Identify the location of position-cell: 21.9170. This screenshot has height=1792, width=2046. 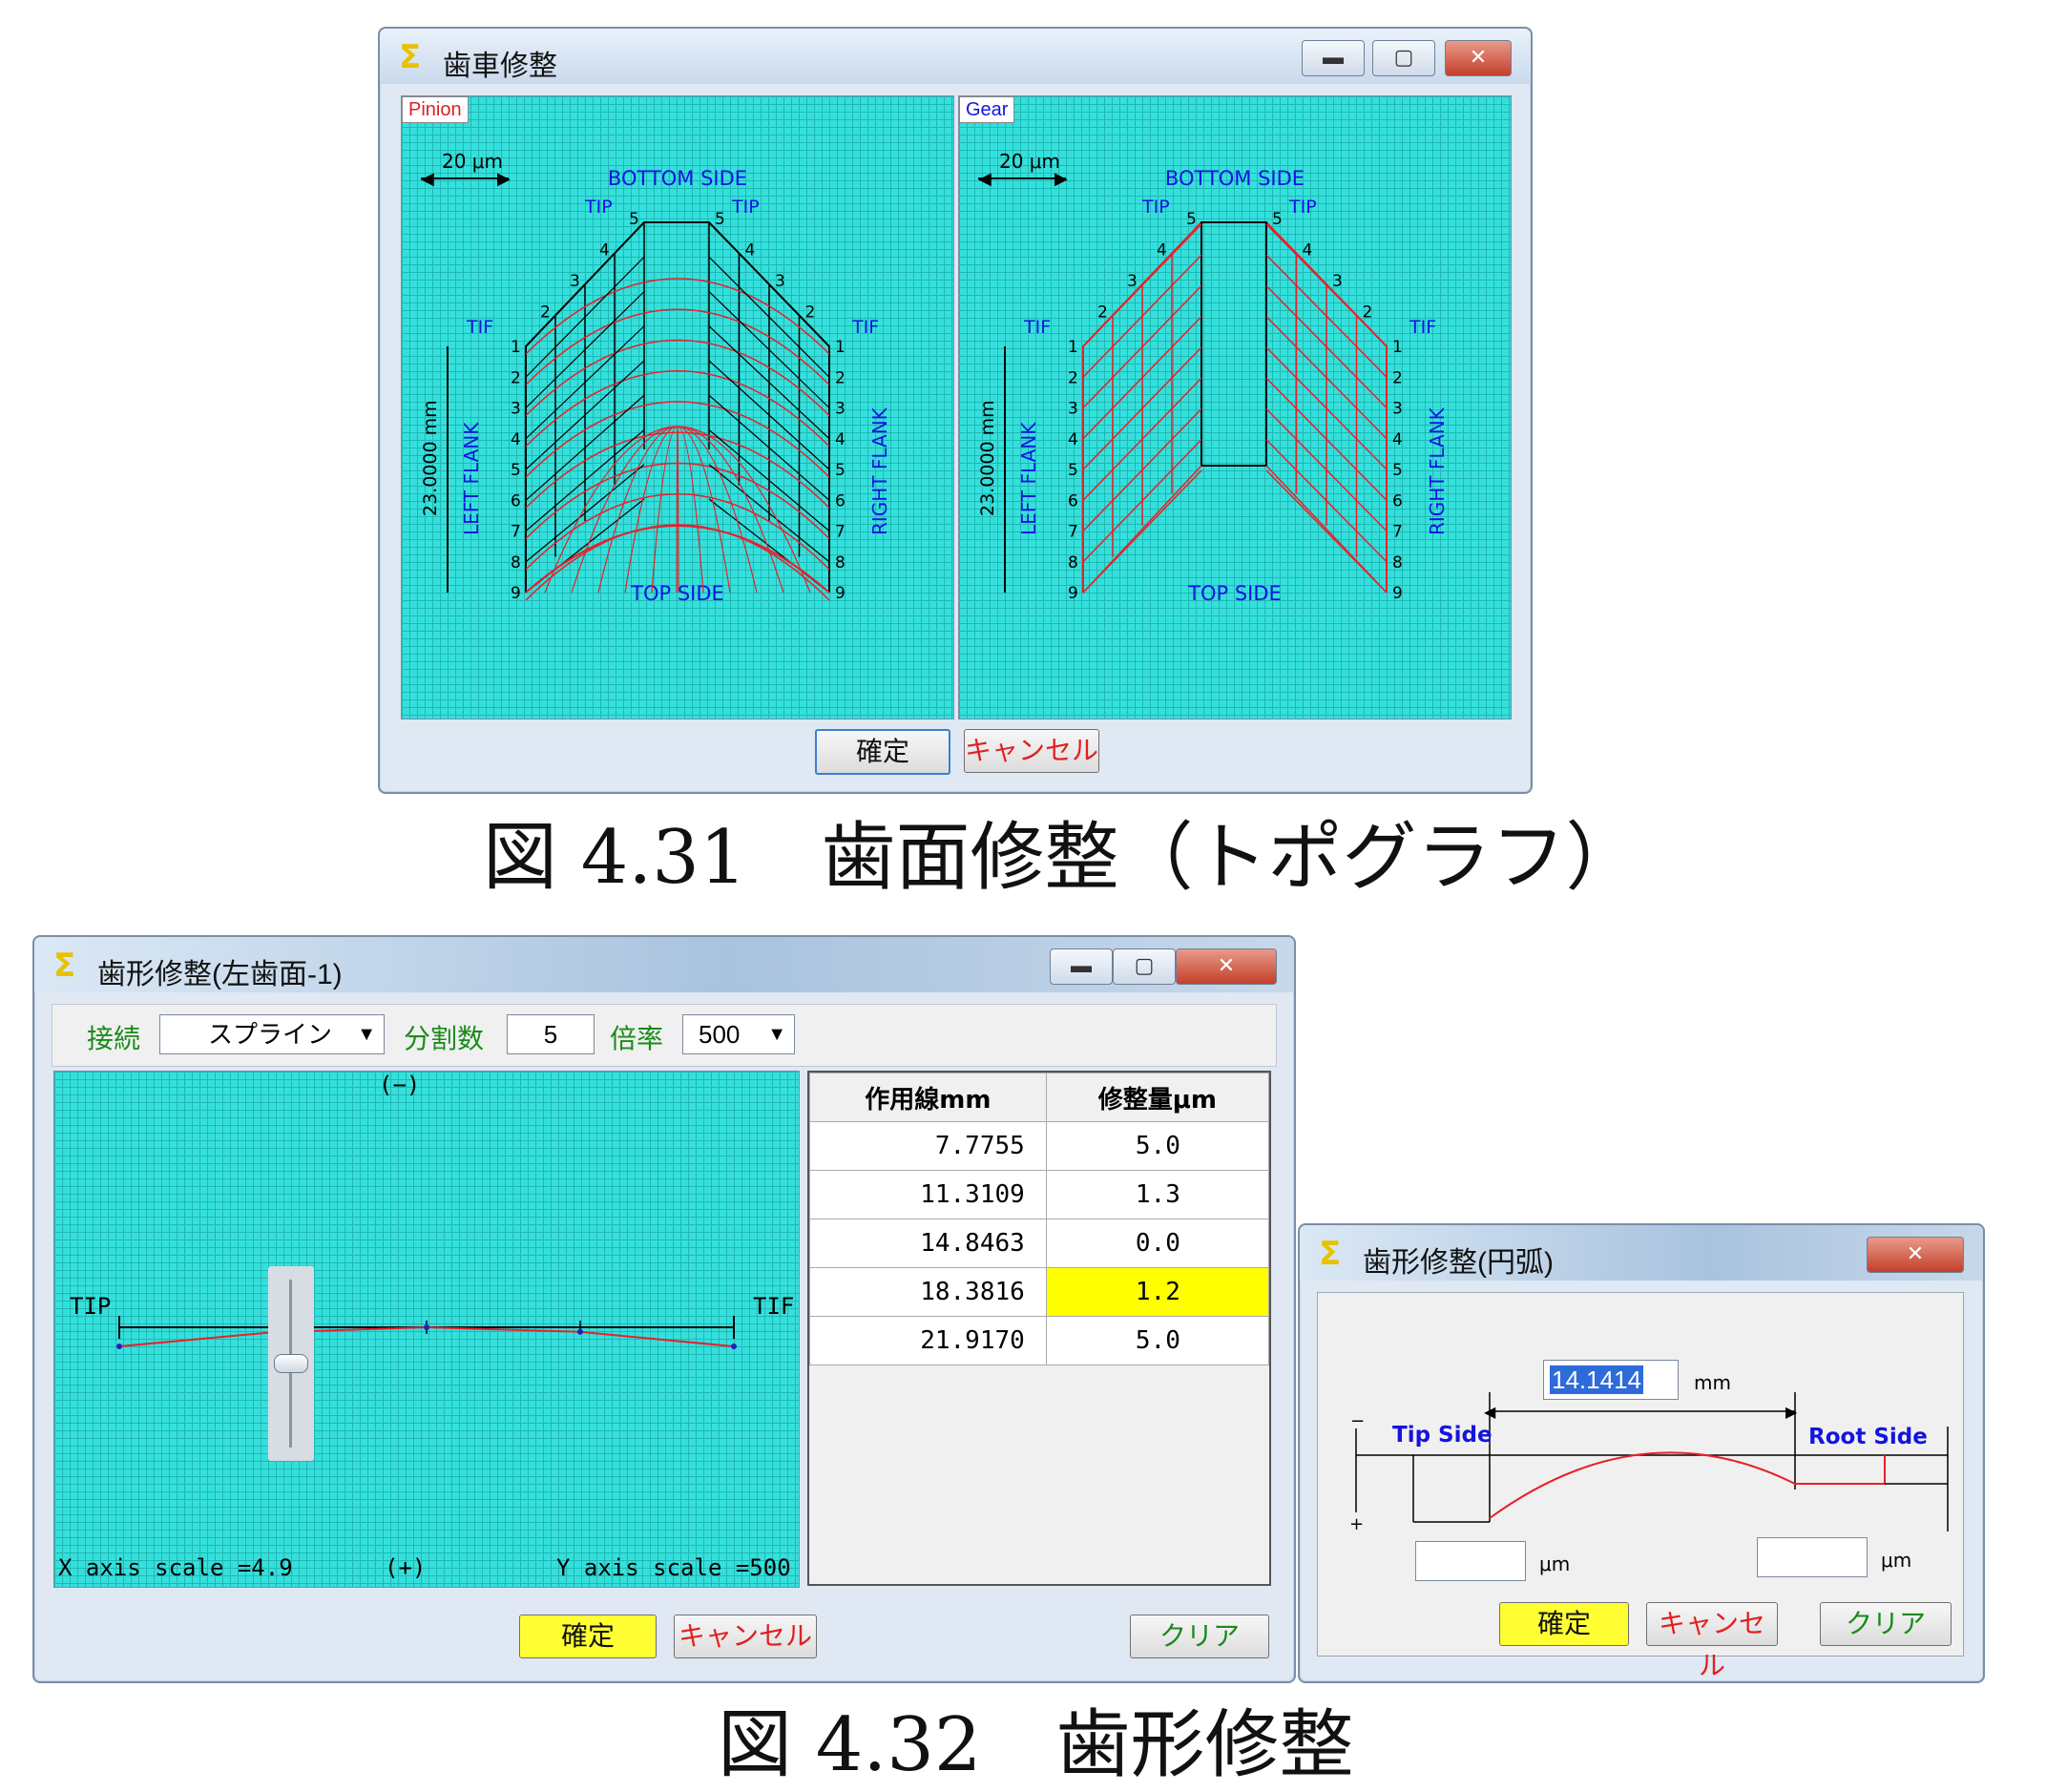
(928, 1340).